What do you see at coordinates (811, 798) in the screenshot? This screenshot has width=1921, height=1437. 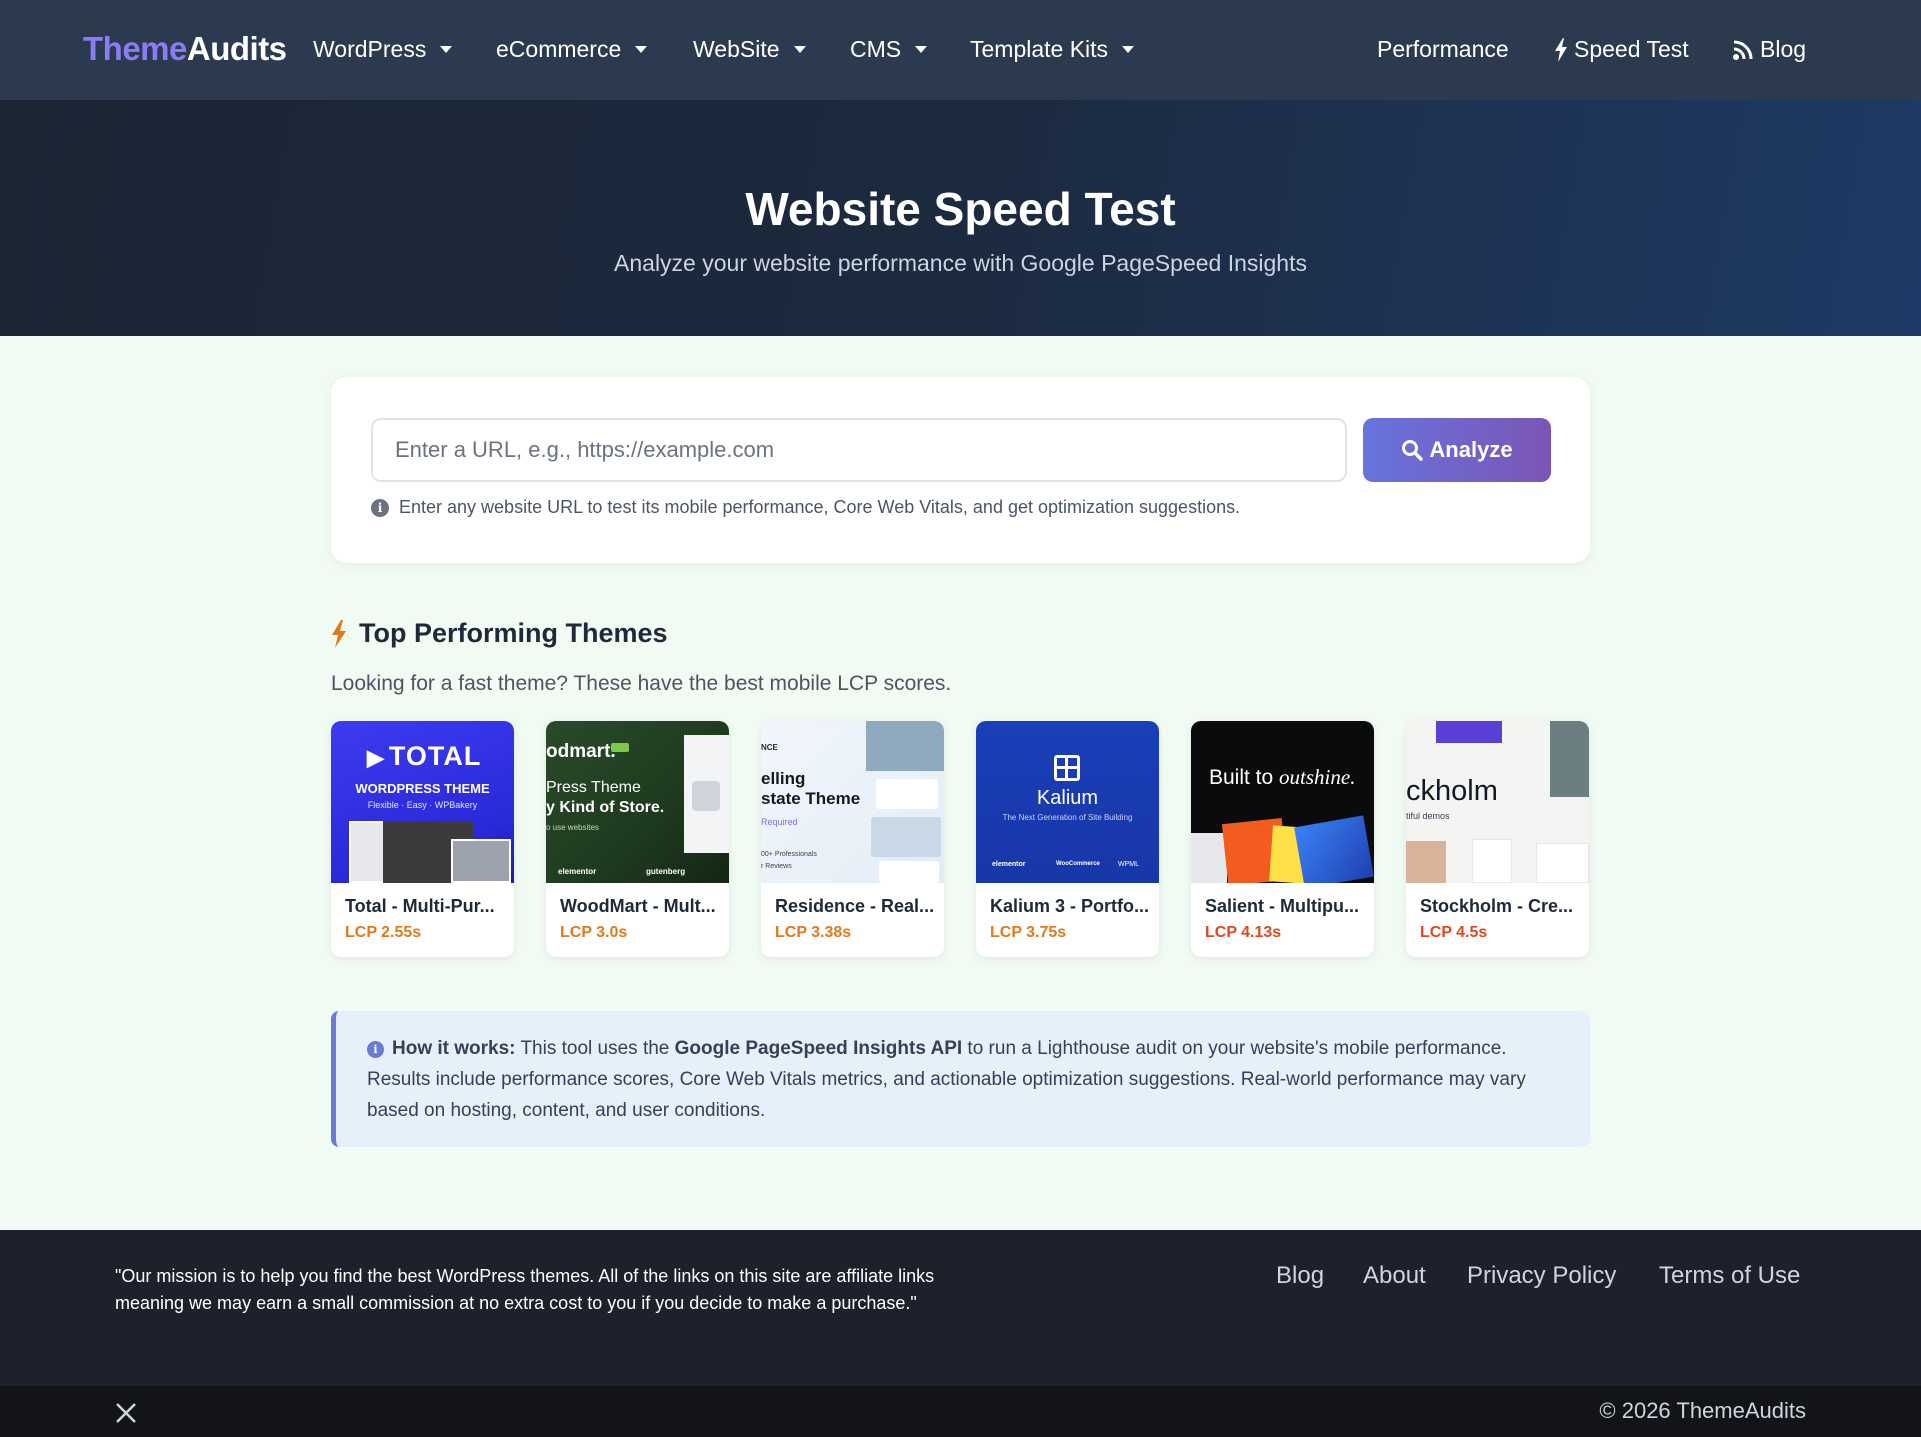 I see `thumb-text: state Theme` at bounding box center [811, 798].